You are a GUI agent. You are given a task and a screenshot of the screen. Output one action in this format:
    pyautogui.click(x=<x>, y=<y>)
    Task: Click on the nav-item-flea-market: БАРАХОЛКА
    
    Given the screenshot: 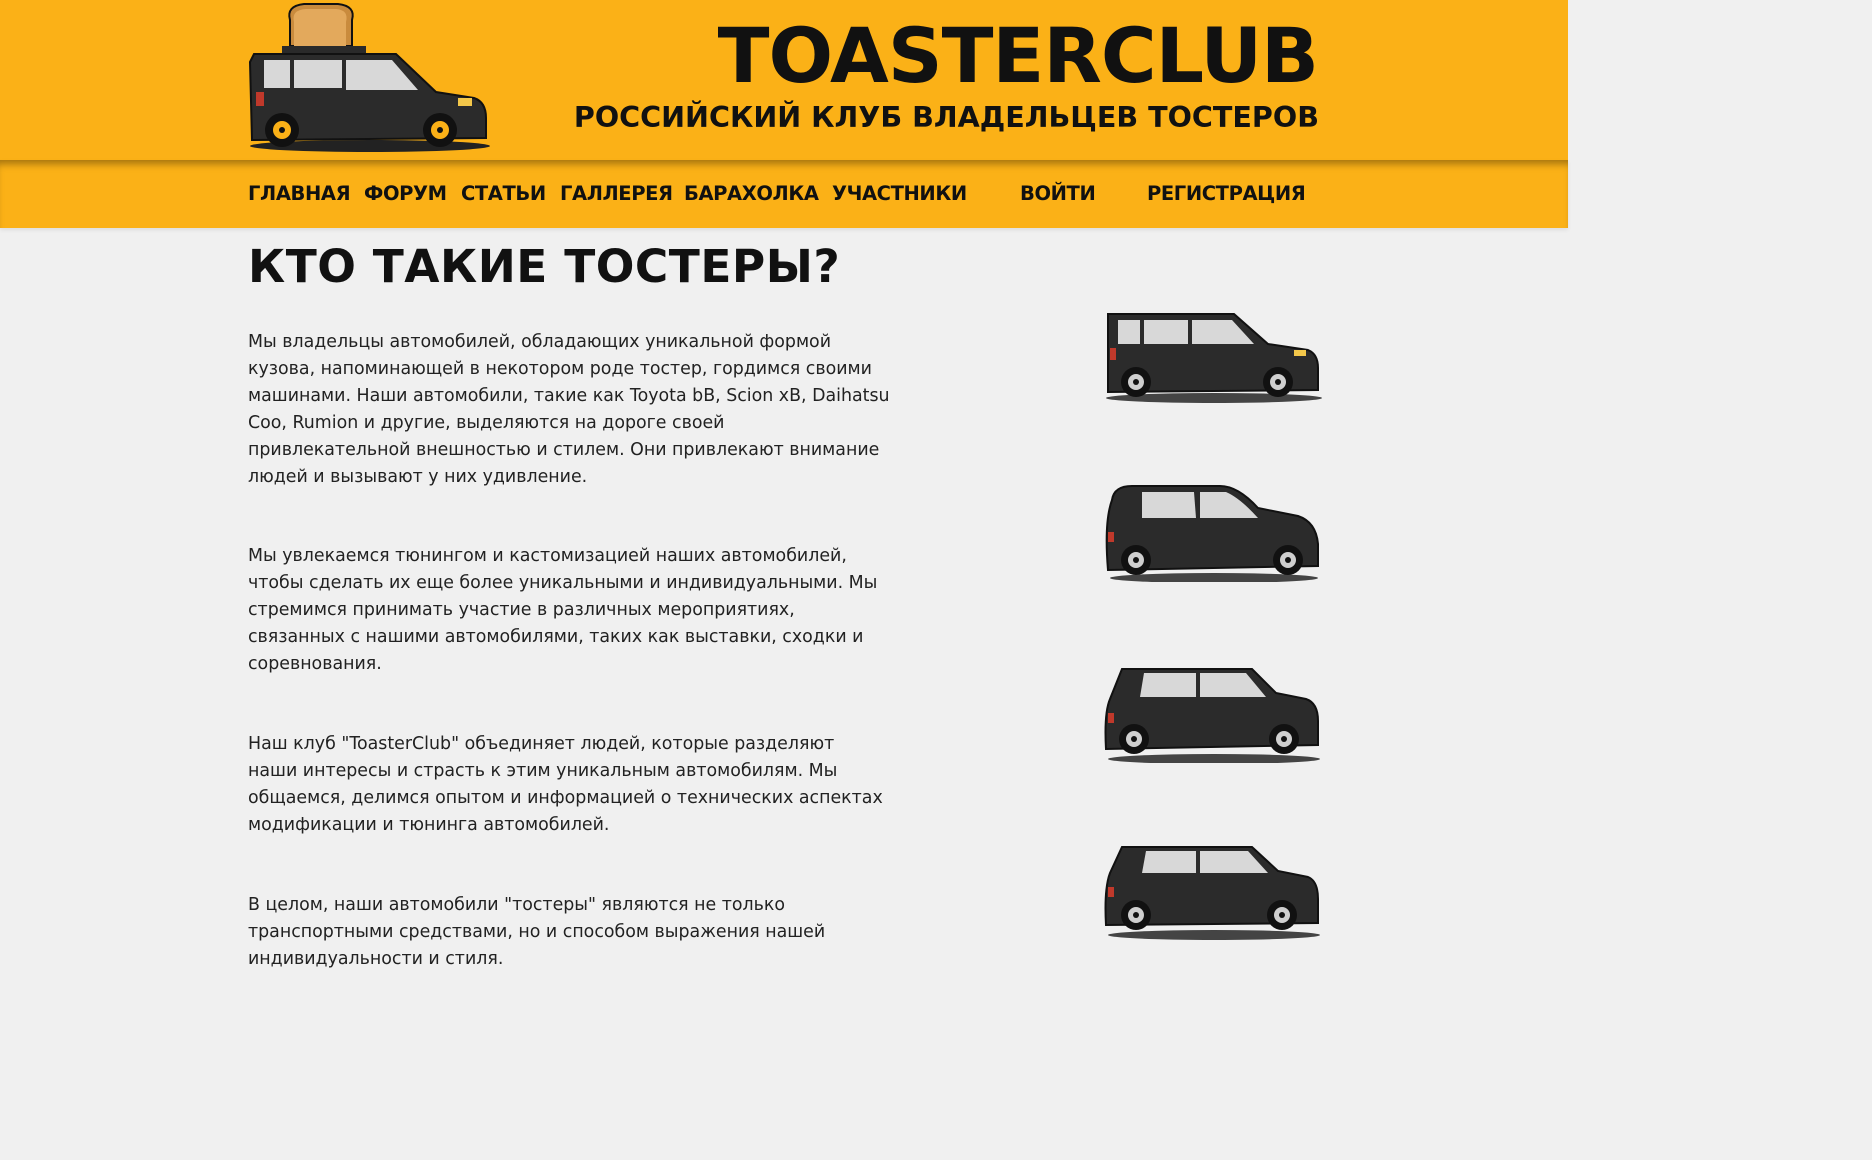 What is the action you would take?
    pyautogui.click(x=751, y=193)
    